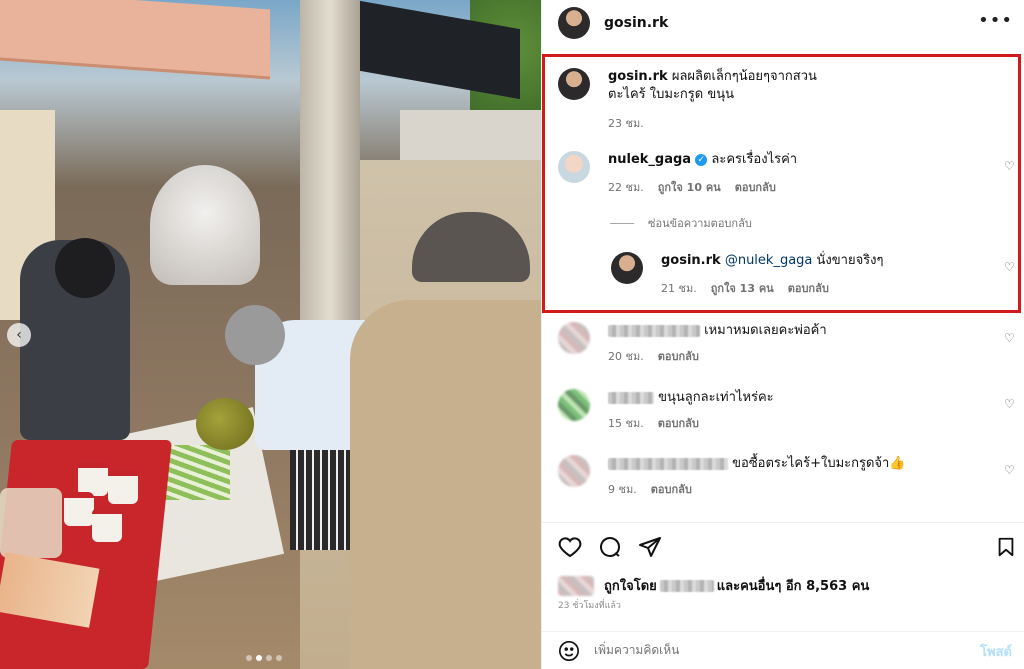 The height and width of the screenshot is (669, 1024). Describe the element at coordinates (31, 523) in the screenshot. I see `photo-bag` at that location.